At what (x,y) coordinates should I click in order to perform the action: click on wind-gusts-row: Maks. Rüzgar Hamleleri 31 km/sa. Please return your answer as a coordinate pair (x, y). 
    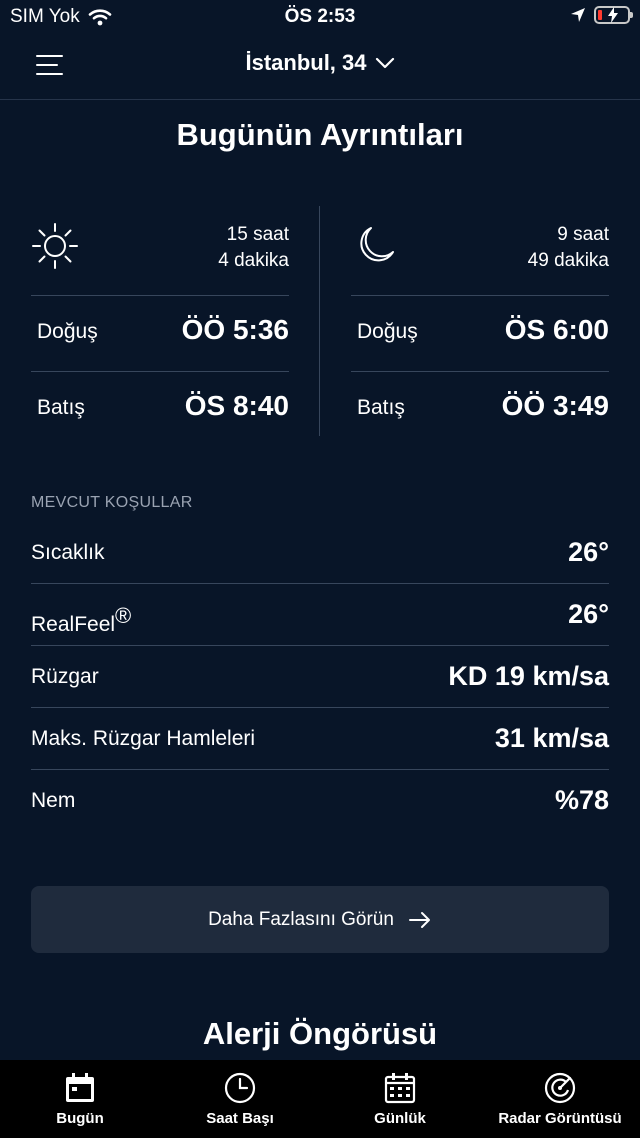
    Looking at the image, I should click on (320, 739).